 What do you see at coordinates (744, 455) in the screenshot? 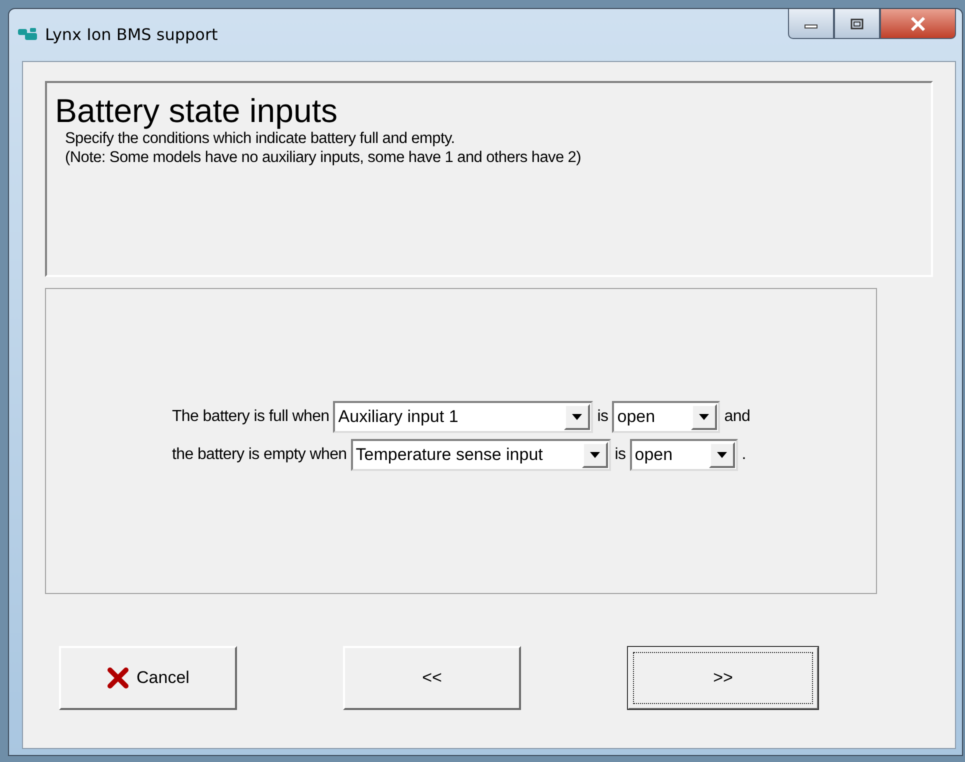
I see `label-text: .` at bounding box center [744, 455].